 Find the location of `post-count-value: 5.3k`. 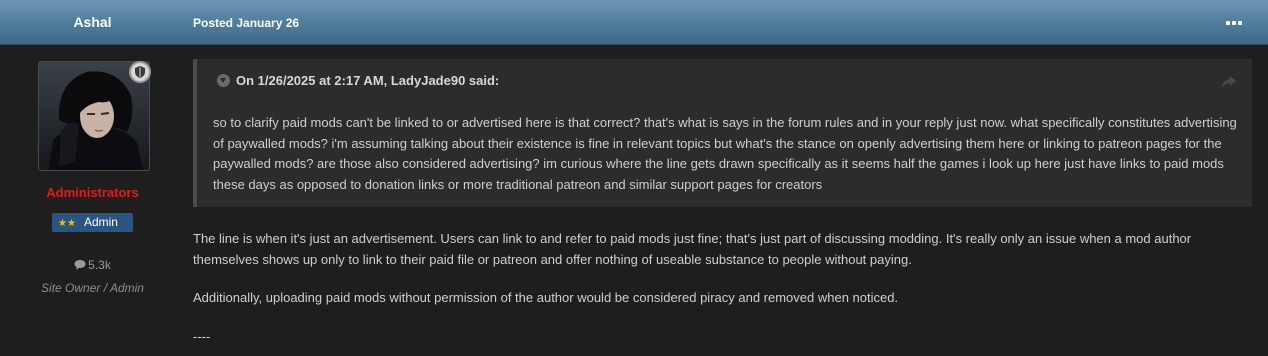

post-count-value: 5.3k is located at coordinates (99, 265).